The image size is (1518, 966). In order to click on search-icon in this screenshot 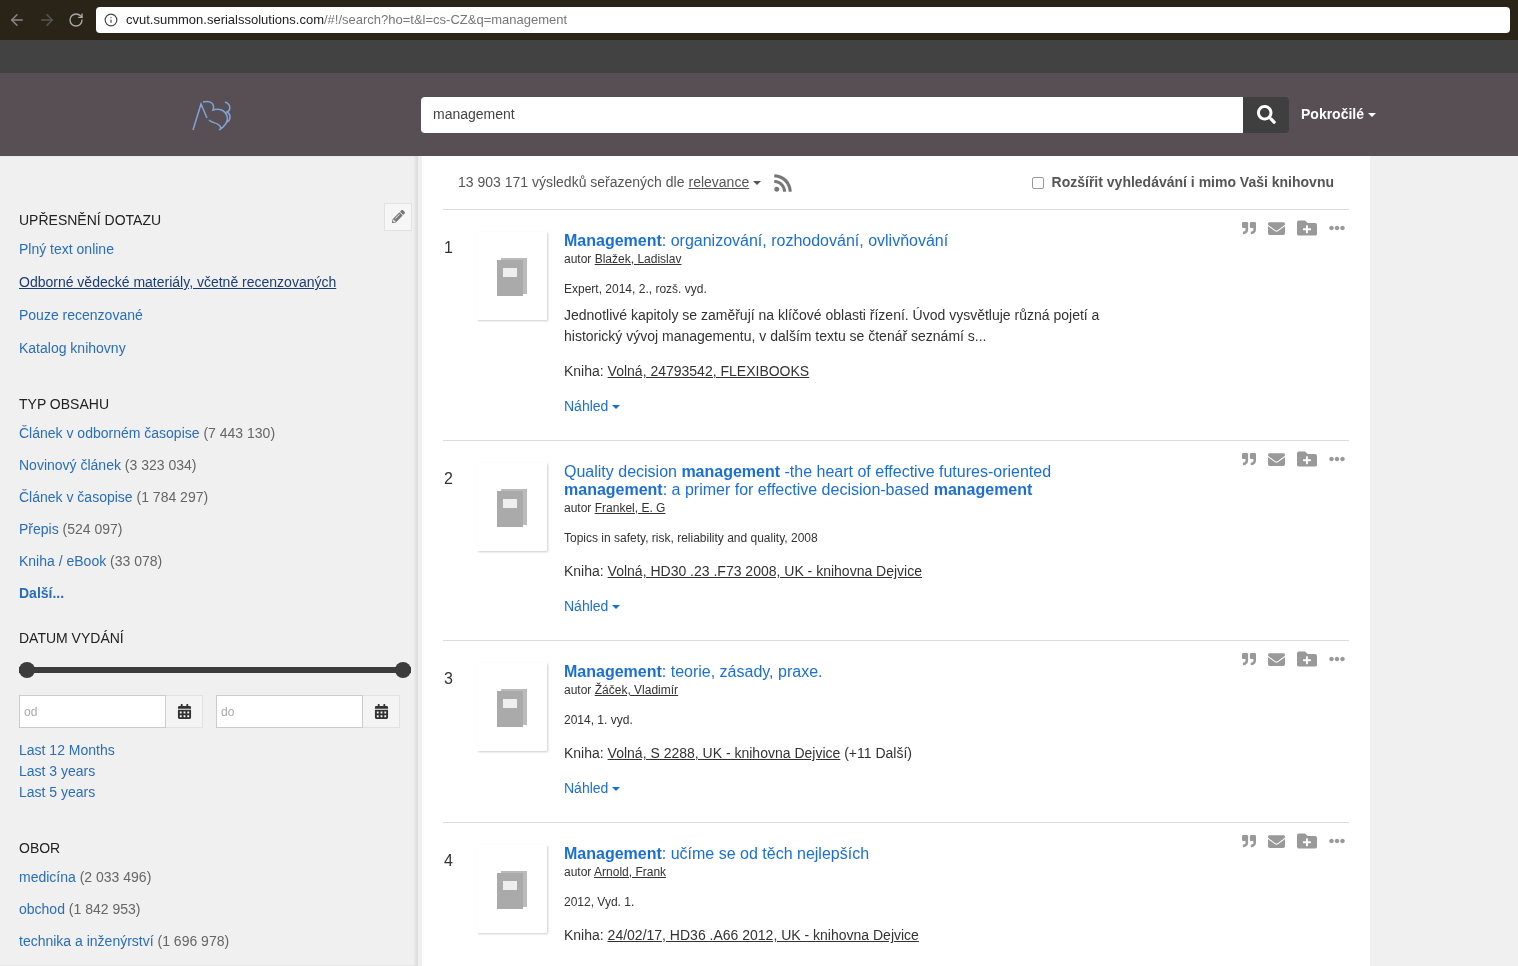, I will do `click(1266, 114)`.